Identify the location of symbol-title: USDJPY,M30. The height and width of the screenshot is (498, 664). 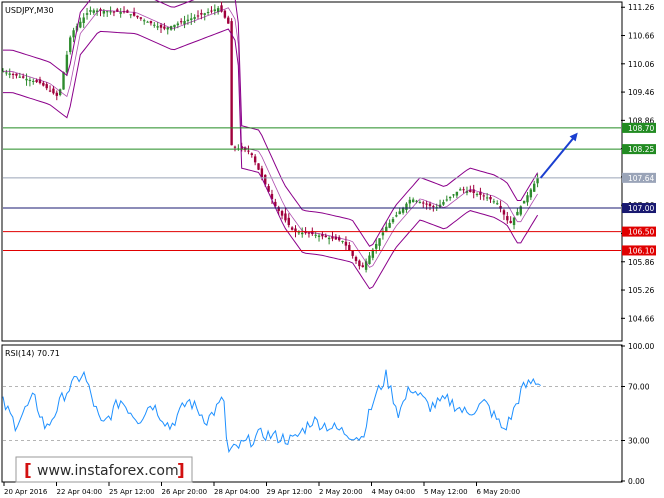
(29, 10).